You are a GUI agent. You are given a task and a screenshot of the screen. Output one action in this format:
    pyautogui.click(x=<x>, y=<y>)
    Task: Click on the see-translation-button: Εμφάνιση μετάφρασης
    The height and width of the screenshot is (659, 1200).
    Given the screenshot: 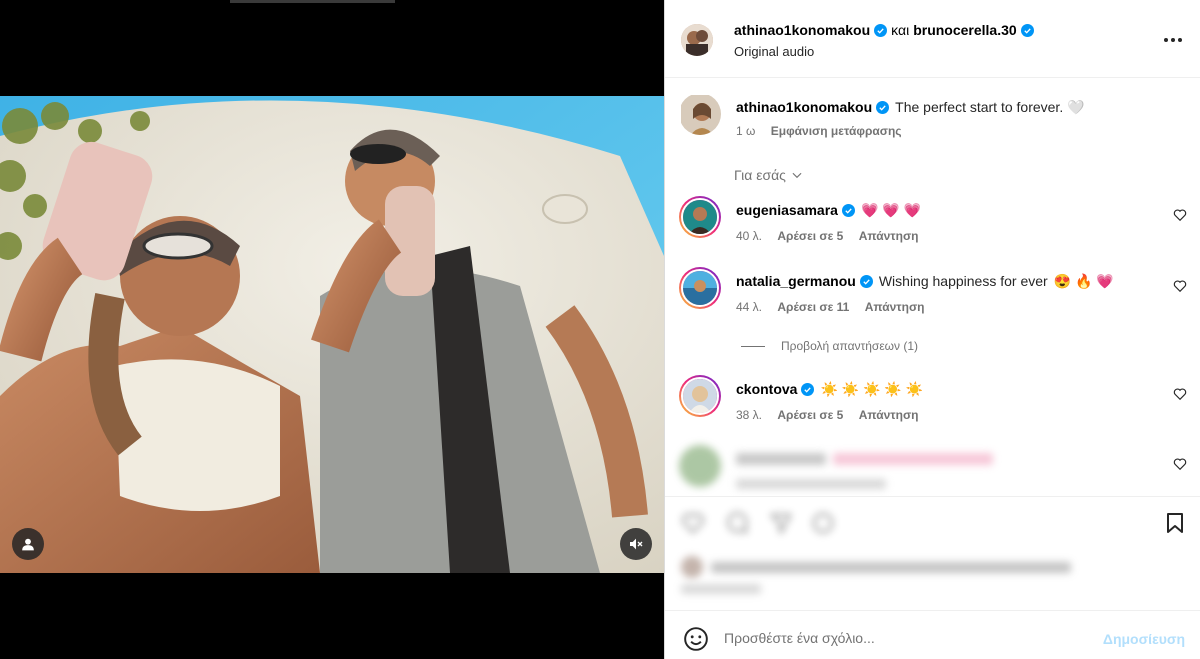 What is the action you would take?
    pyautogui.click(x=836, y=131)
    